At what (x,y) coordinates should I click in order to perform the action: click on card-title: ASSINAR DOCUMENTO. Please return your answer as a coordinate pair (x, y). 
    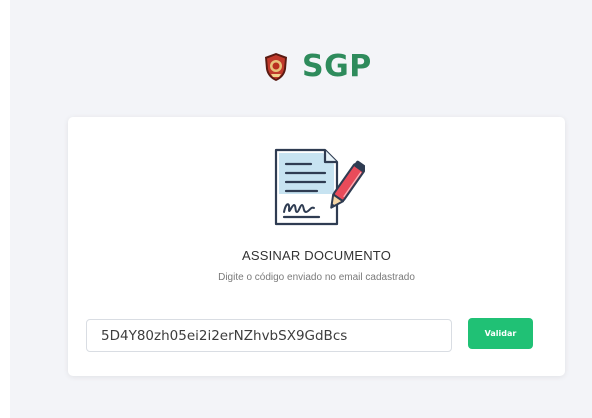
    Looking at the image, I should click on (316, 255).